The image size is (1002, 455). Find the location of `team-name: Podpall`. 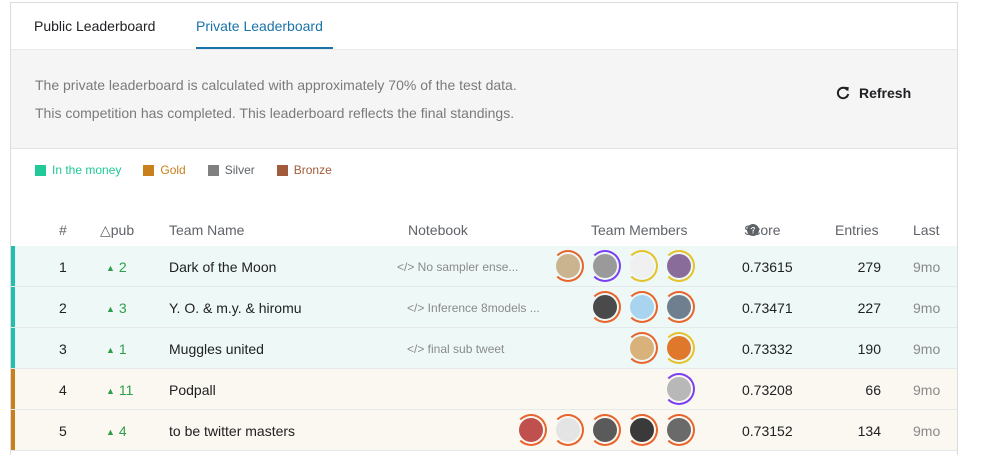

team-name: Podpall is located at coordinates (192, 390).